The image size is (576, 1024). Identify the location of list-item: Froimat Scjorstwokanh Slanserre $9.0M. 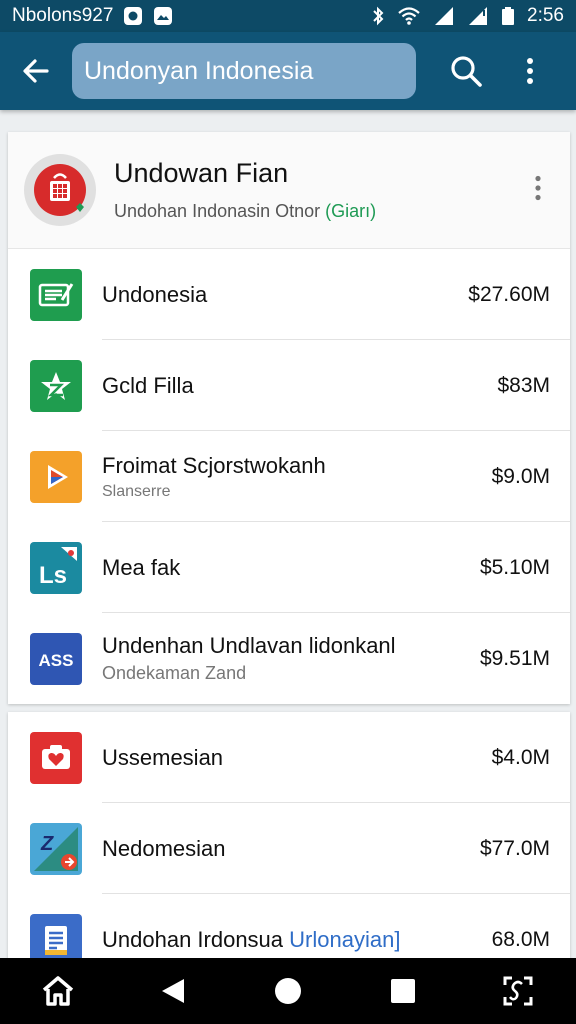
(289, 476).